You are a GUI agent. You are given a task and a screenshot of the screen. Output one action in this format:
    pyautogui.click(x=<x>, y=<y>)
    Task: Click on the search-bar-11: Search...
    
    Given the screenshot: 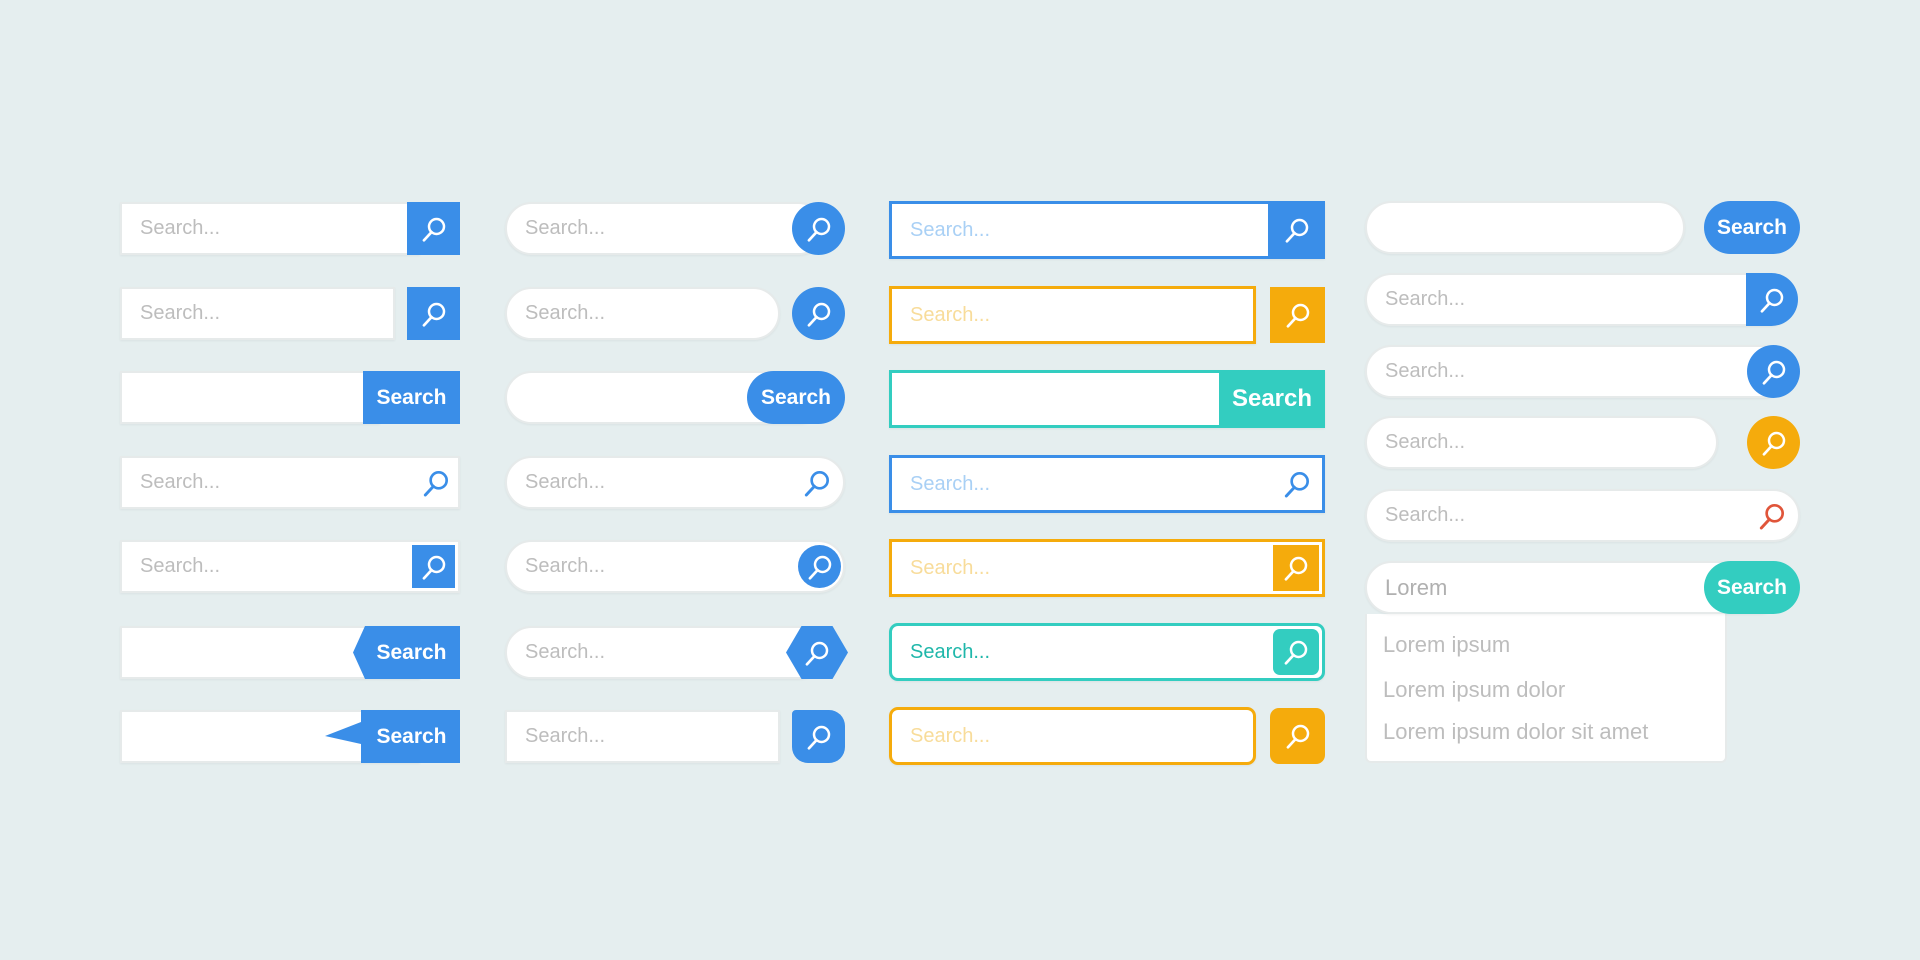 What is the action you would take?
    pyautogui.click(x=675, y=482)
    